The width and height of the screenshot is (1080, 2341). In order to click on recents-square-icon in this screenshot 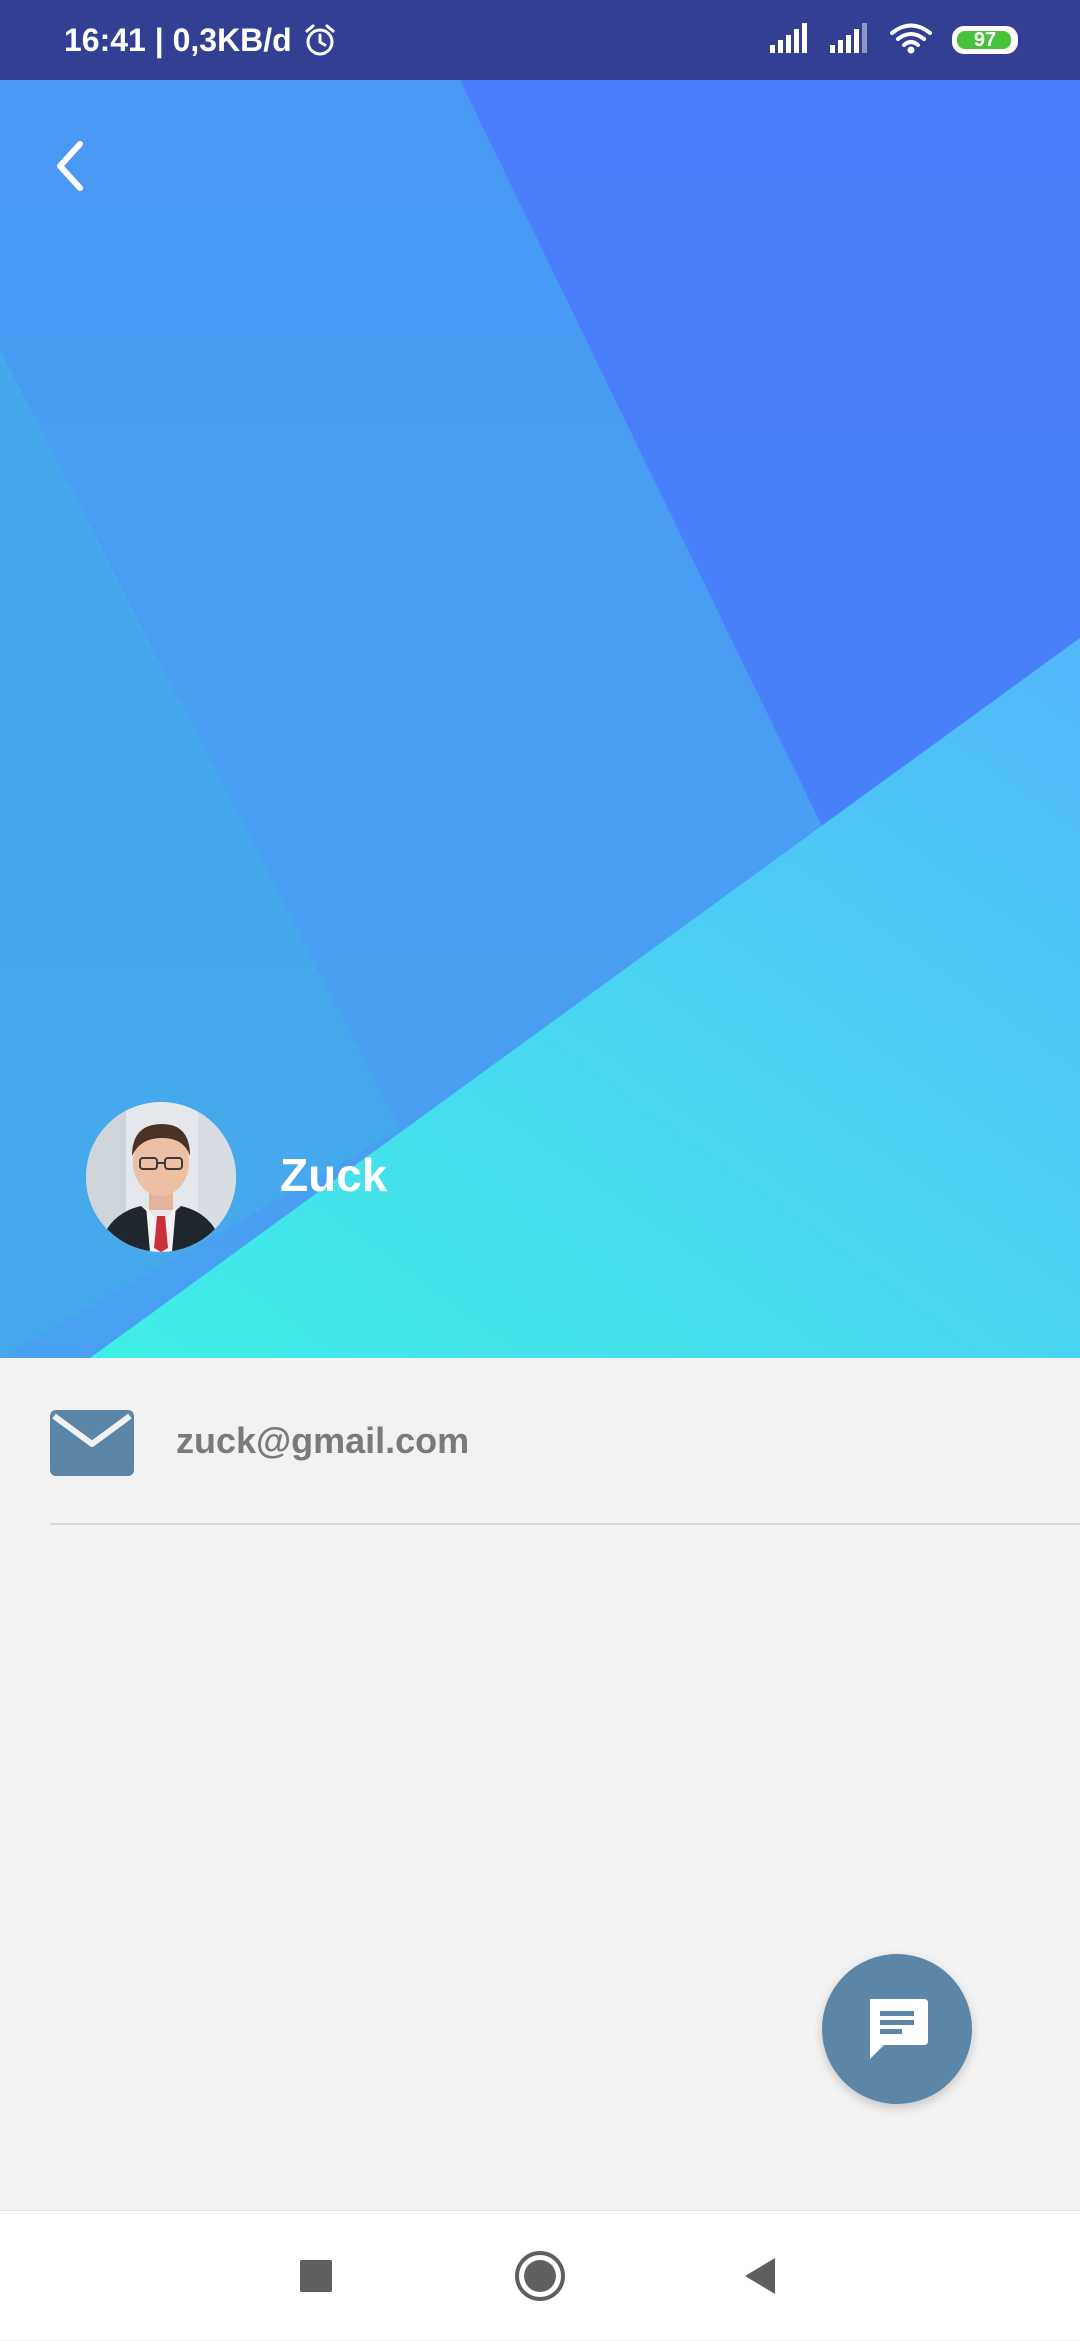, I will do `click(316, 2276)`.